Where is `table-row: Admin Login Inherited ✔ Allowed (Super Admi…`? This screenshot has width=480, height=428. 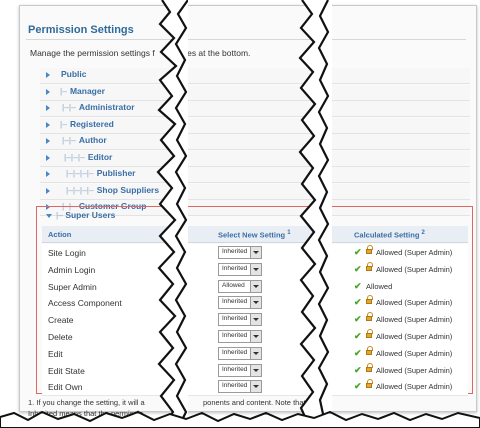 table-row: Admin Login Inherited ✔ Allowed (Super Admi… is located at coordinates (255, 269).